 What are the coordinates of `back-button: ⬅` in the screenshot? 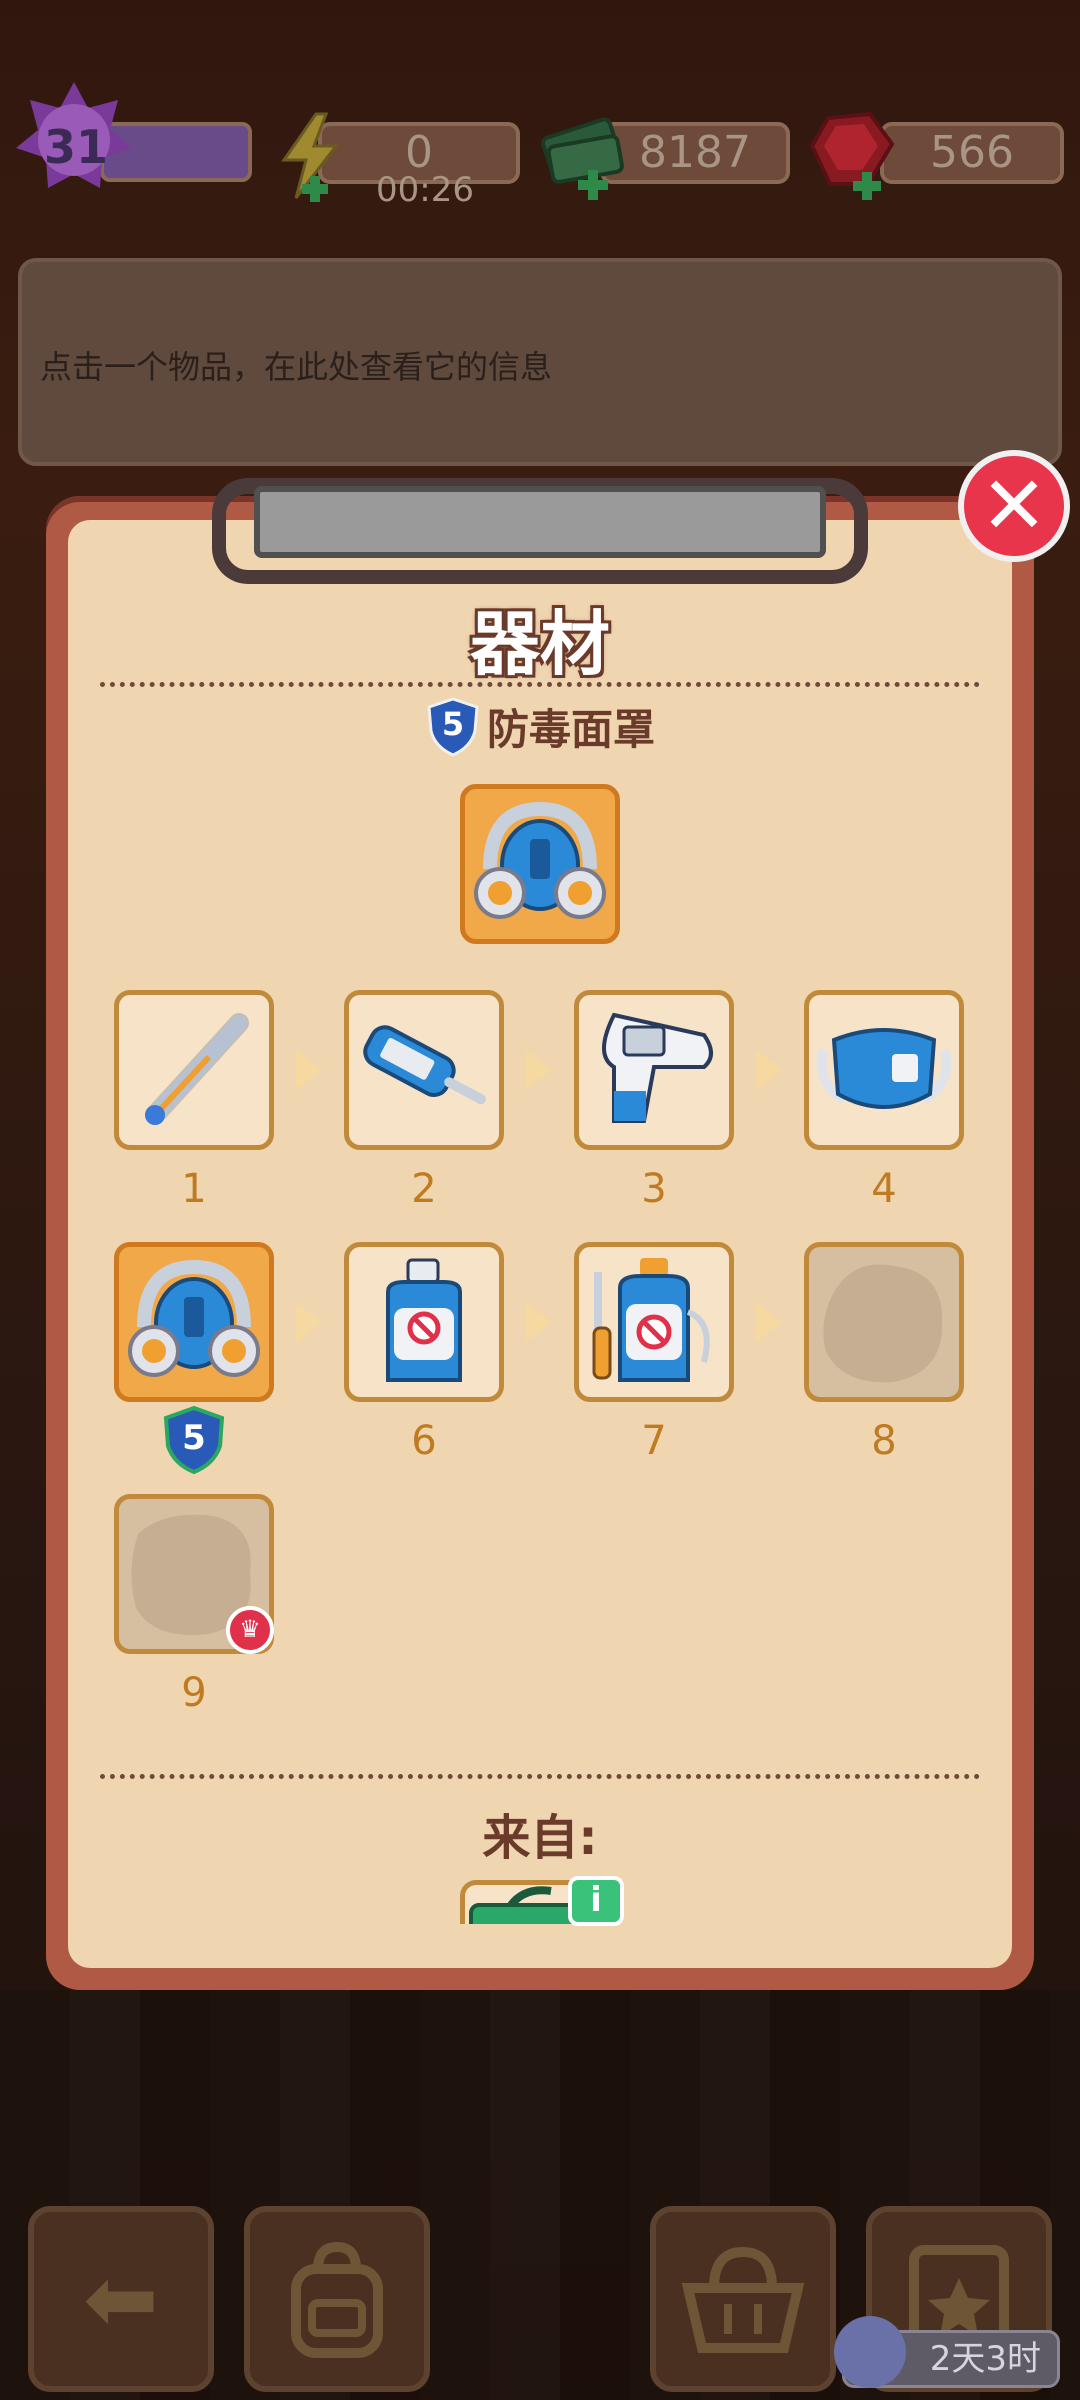 It's located at (121, 2299).